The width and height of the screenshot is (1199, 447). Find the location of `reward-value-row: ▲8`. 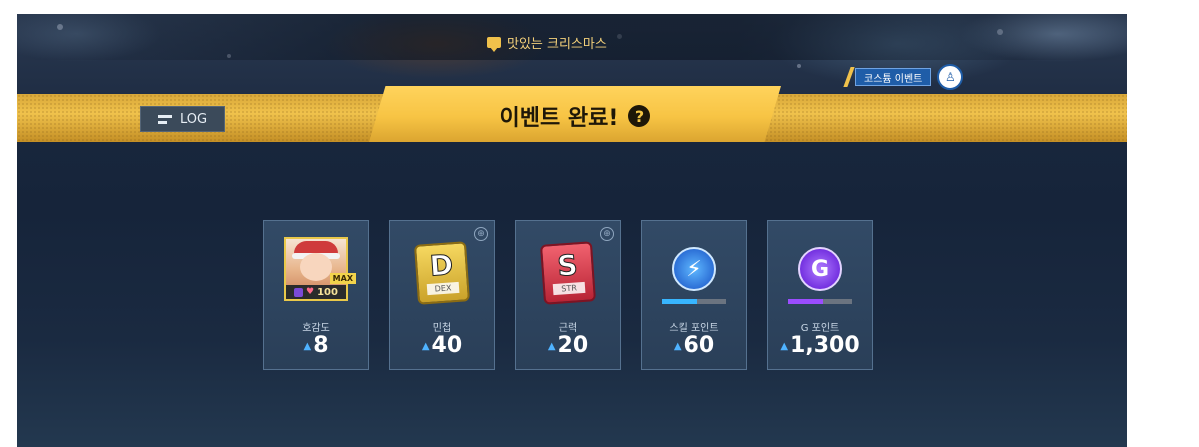

reward-value-row: ▲8 is located at coordinates (316, 345).